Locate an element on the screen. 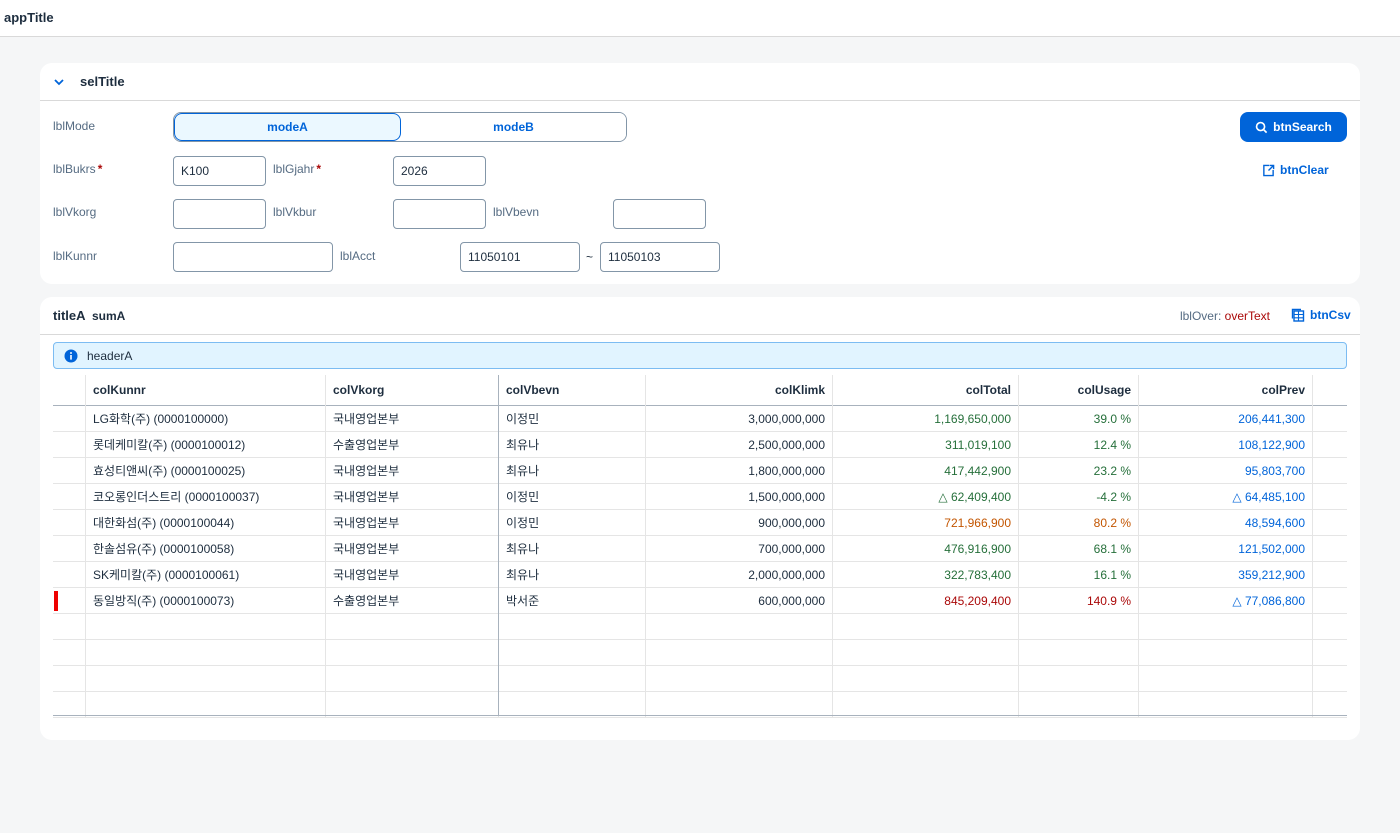  filter-panel-header: selTitle is located at coordinates (700, 82).